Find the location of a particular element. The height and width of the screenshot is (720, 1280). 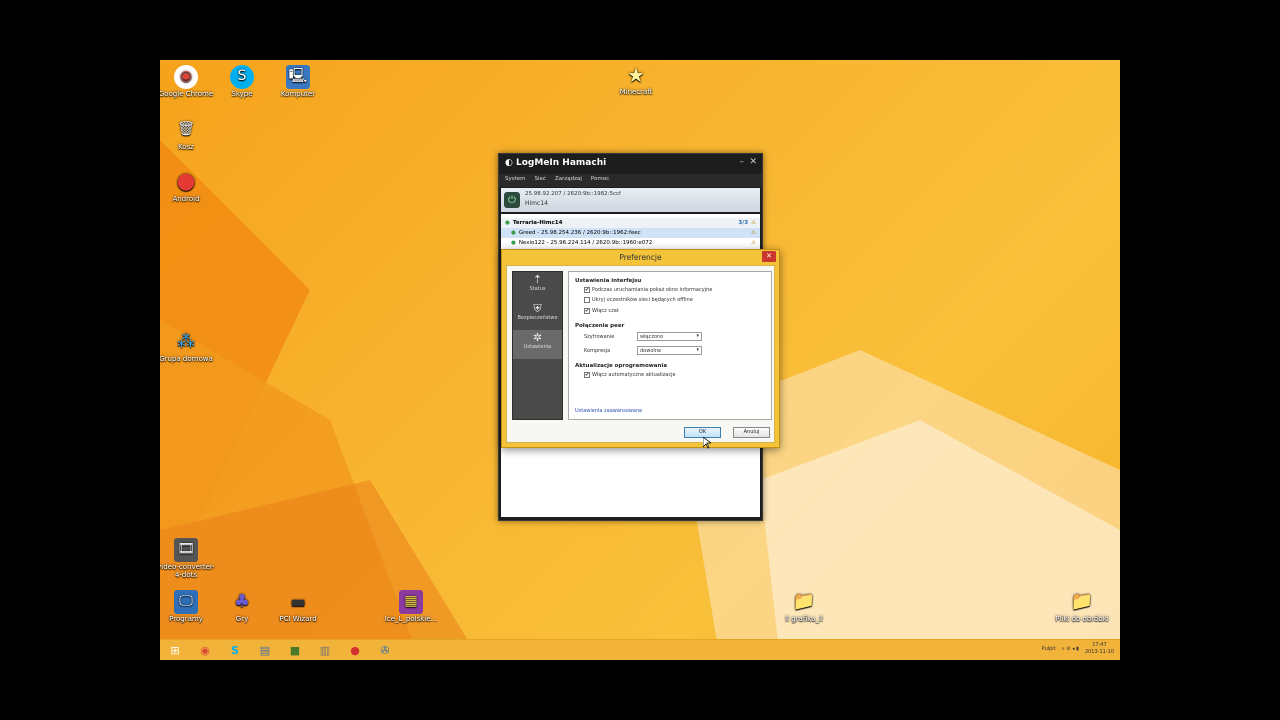

peer-header: Połączenia peer is located at coordinates (600, 326).